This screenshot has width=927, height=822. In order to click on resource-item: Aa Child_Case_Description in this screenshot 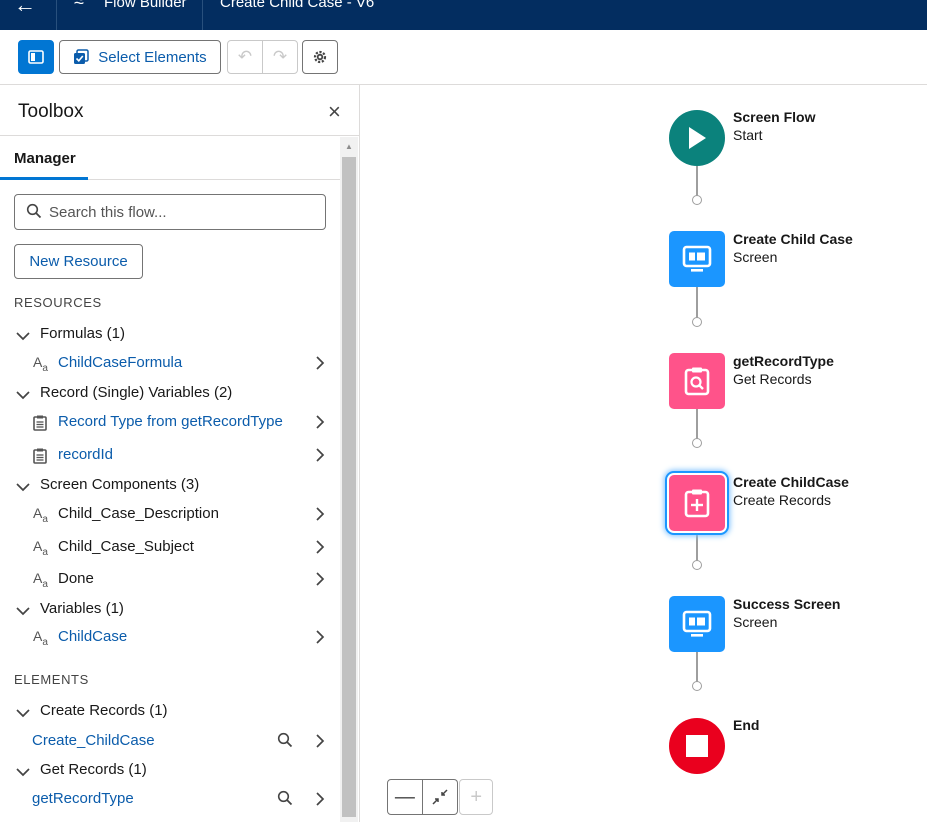, I will do `click(170, 515)`.